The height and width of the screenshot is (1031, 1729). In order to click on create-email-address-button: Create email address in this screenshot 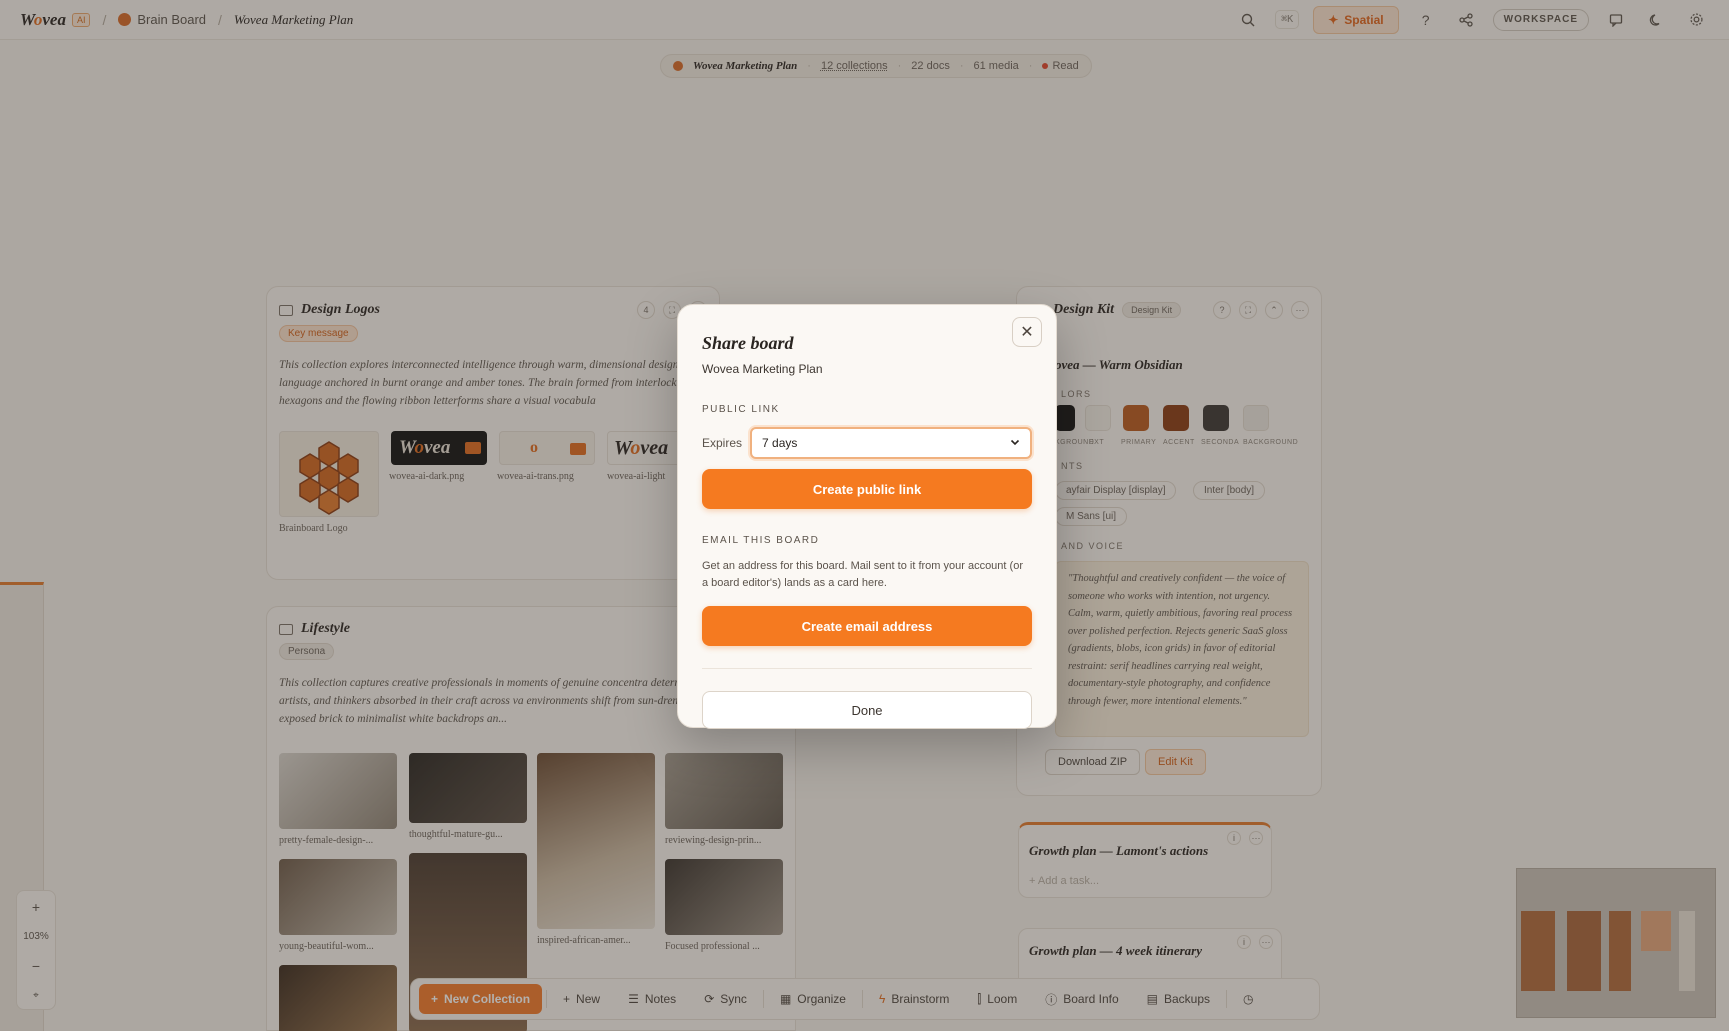, I will do `click(867, 626)`.